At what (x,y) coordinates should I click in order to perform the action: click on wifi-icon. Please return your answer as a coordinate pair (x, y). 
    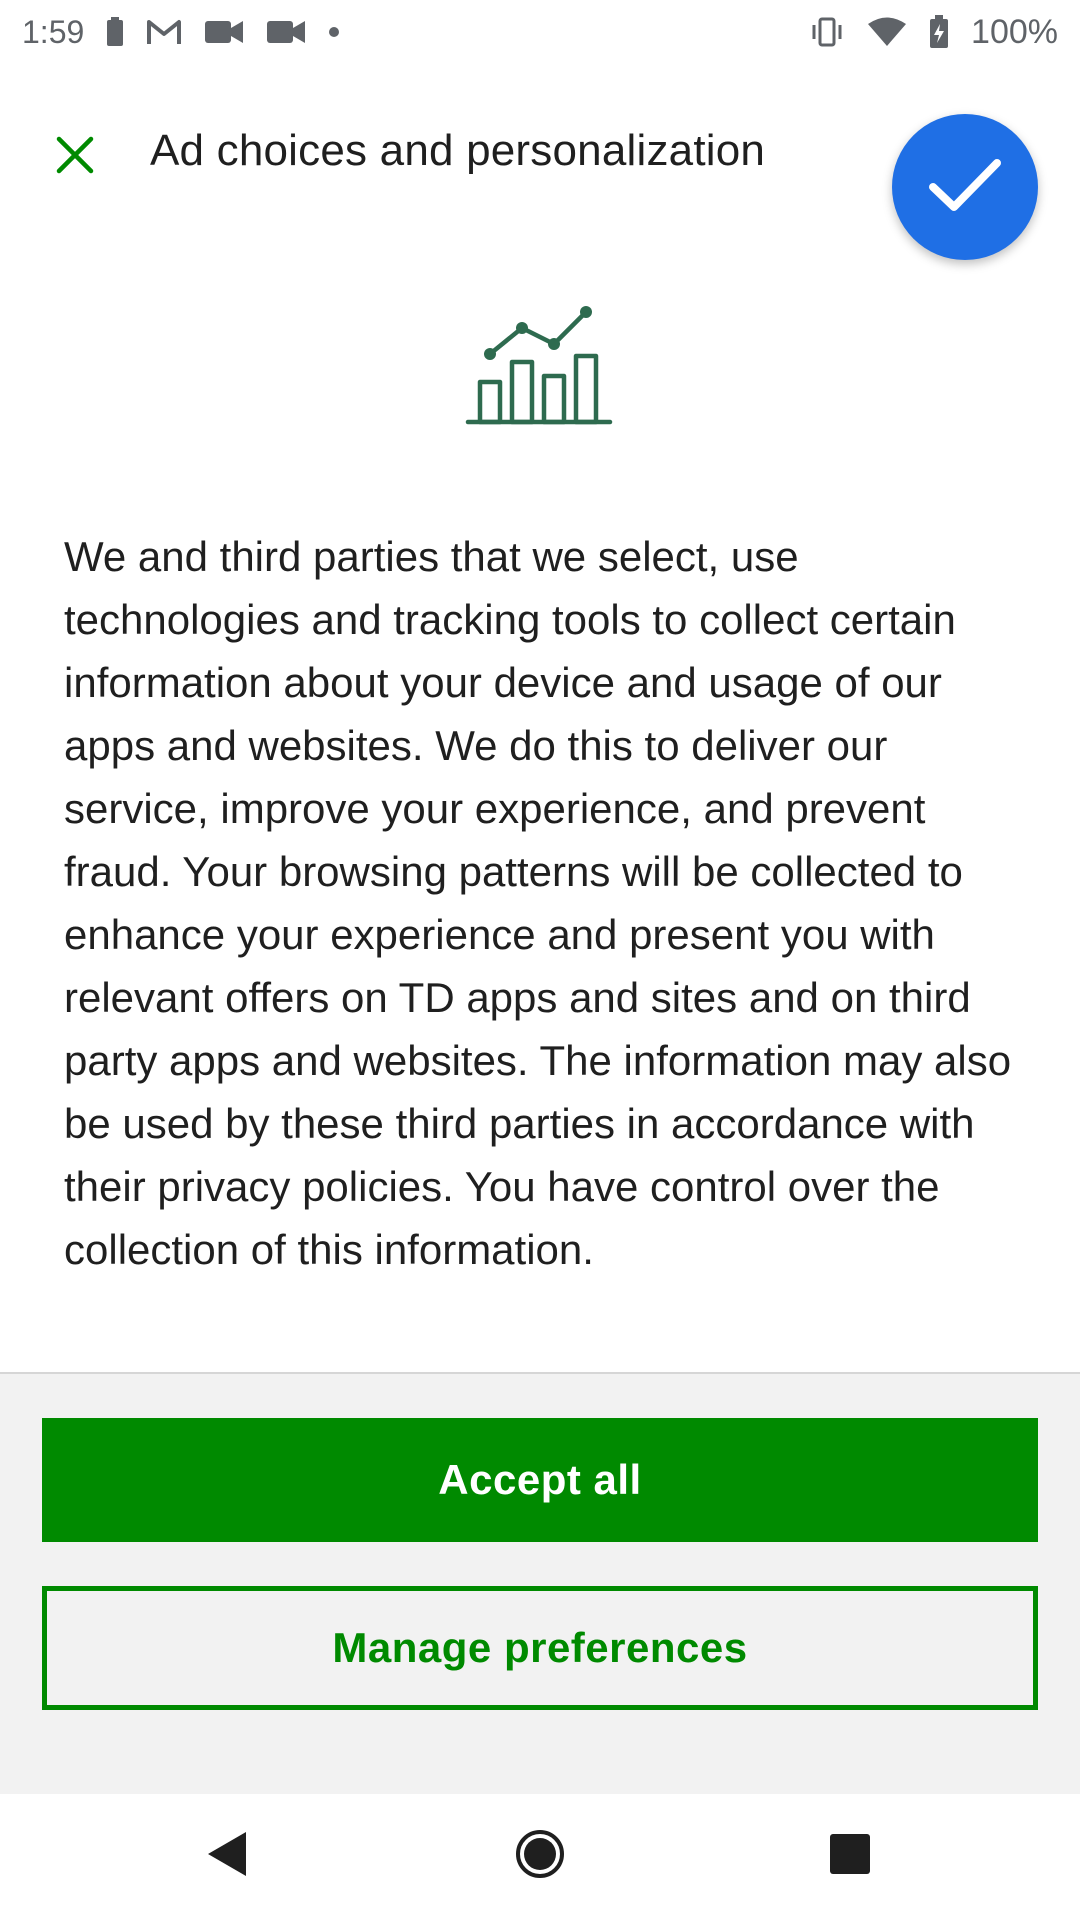
    Looking at the image, I should click on (887, 32).